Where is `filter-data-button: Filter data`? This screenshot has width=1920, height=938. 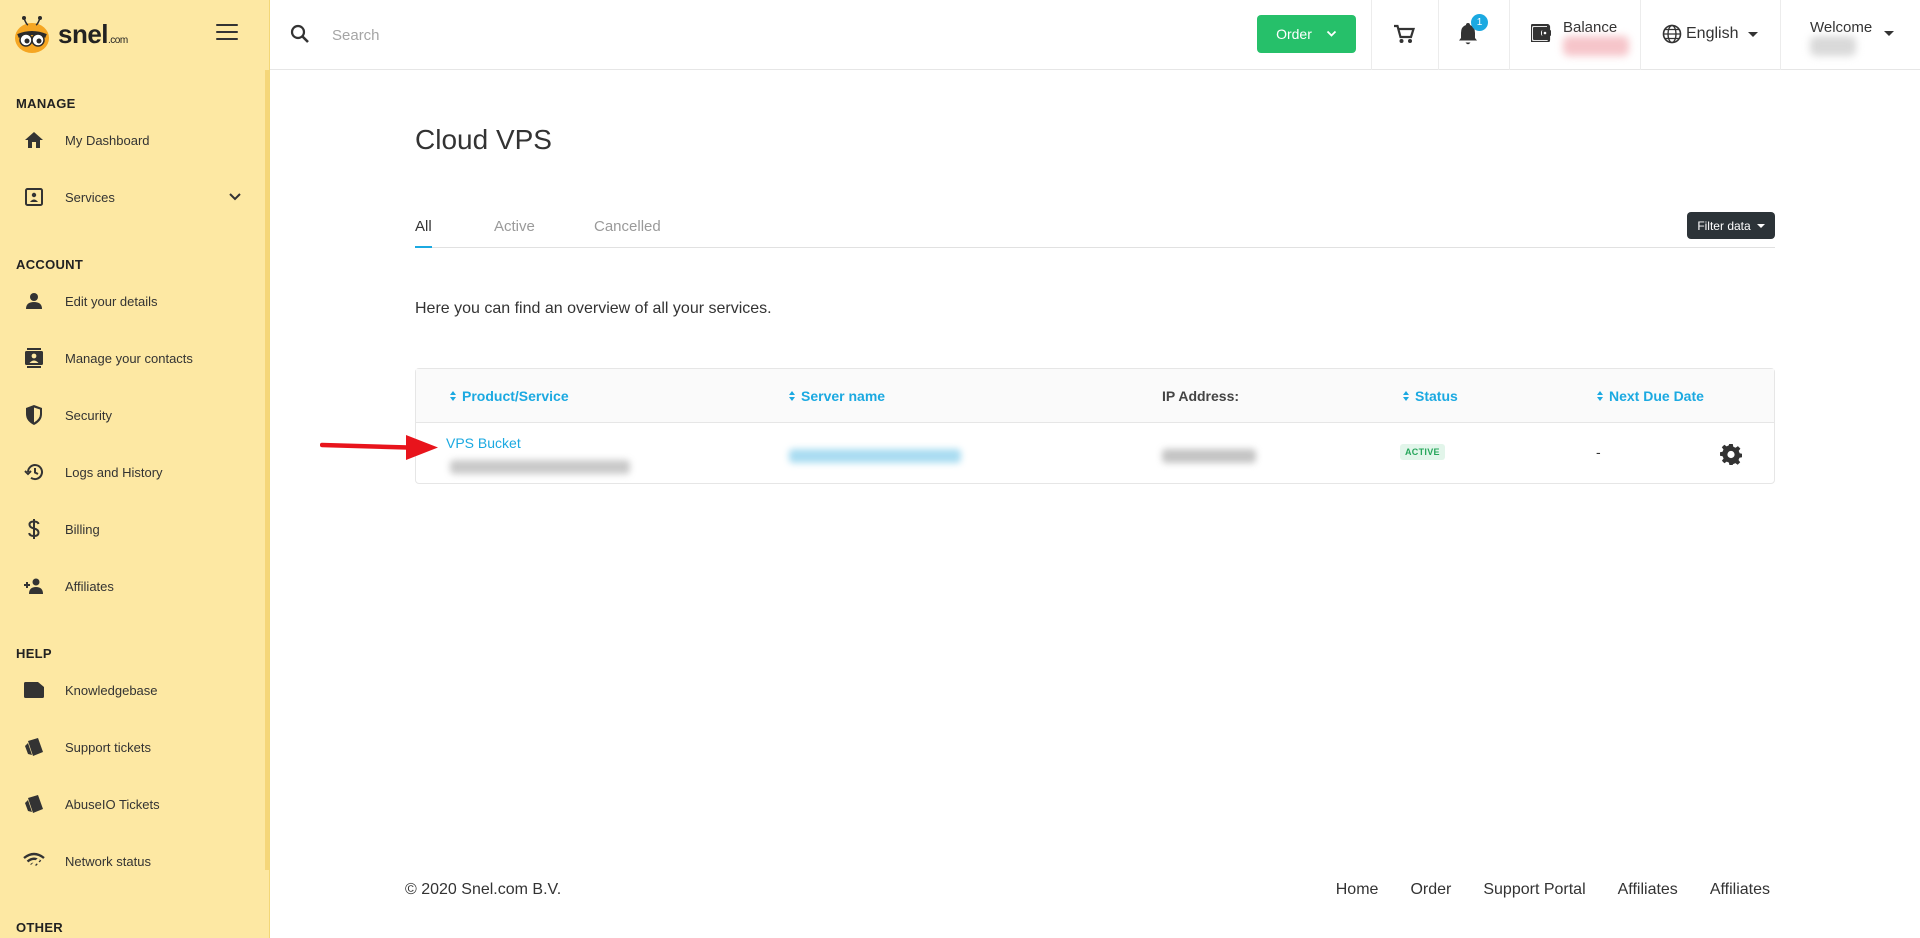
filter-data-button: Filter data is located at coordinates (1731, 225).